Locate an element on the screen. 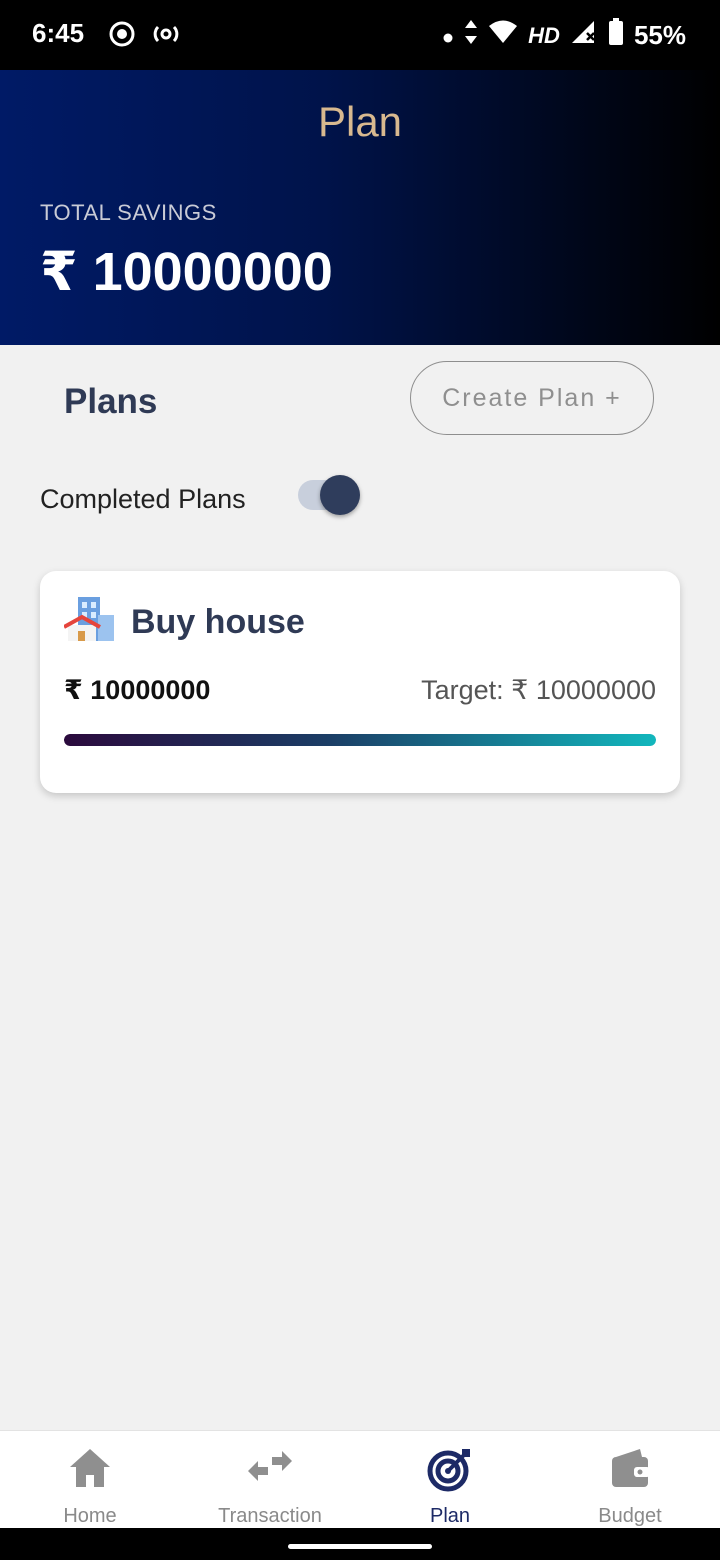 The height and width of the screenshot is (1560, 720). house-icon is located at coordinates (89, 620).